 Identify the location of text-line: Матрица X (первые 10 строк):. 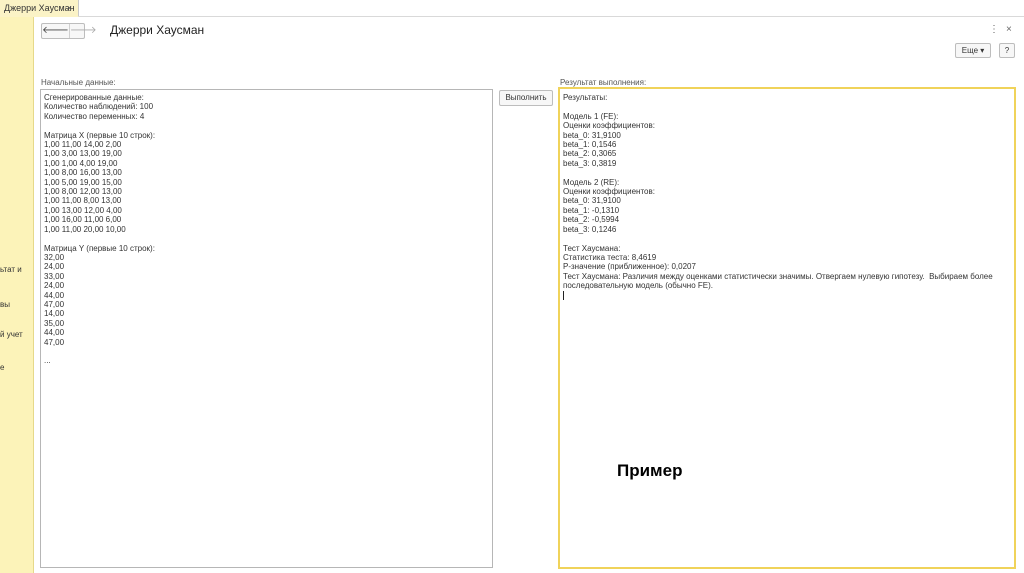
(100, 135).